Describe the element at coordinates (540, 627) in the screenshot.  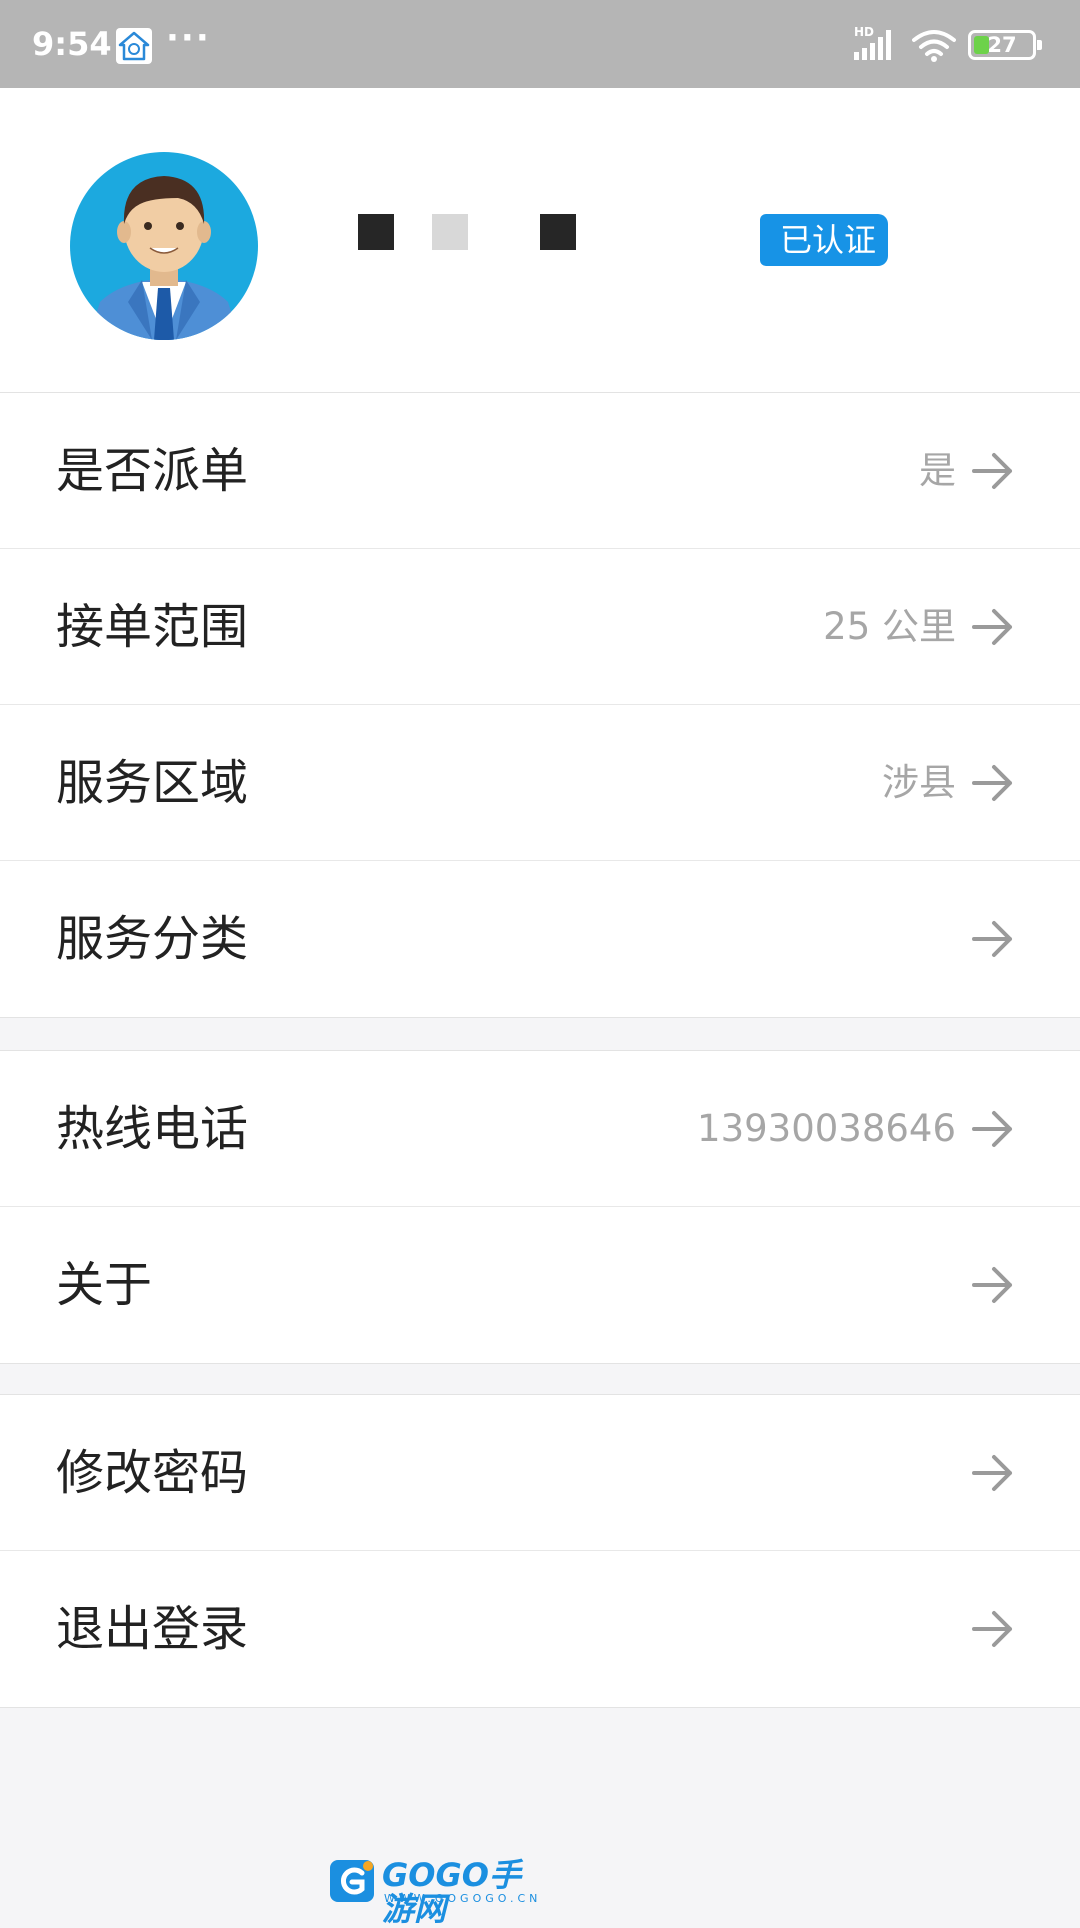
I see `row-order-range: 接单范围 25 公里` at that location.